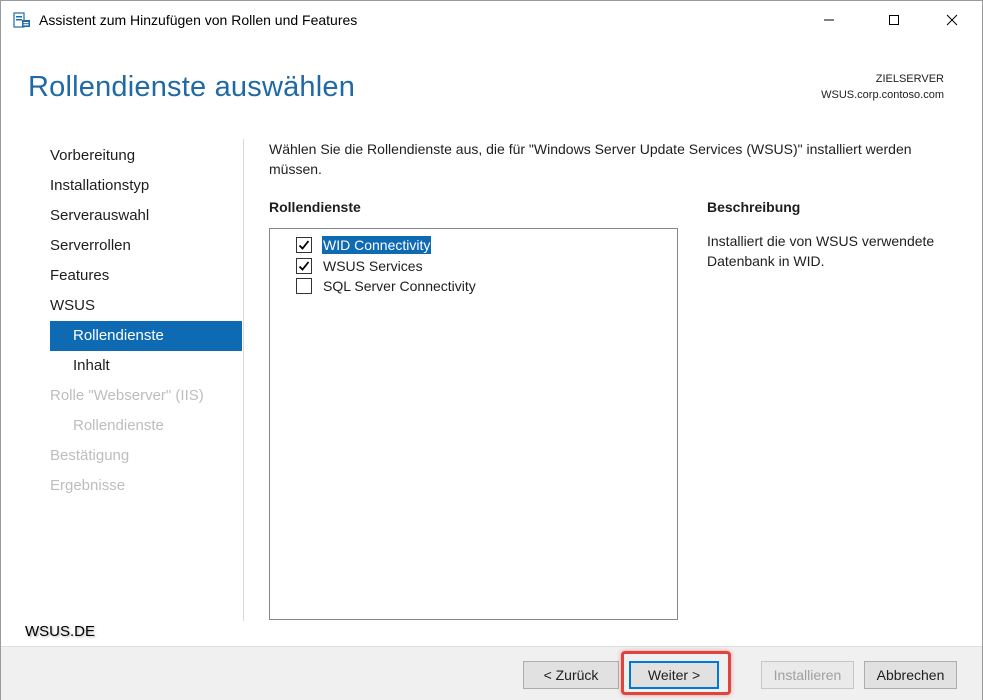  Describe the element at coordinates (373, 266) in the screenshot. I see `role-label: WSUS Services` at that location.